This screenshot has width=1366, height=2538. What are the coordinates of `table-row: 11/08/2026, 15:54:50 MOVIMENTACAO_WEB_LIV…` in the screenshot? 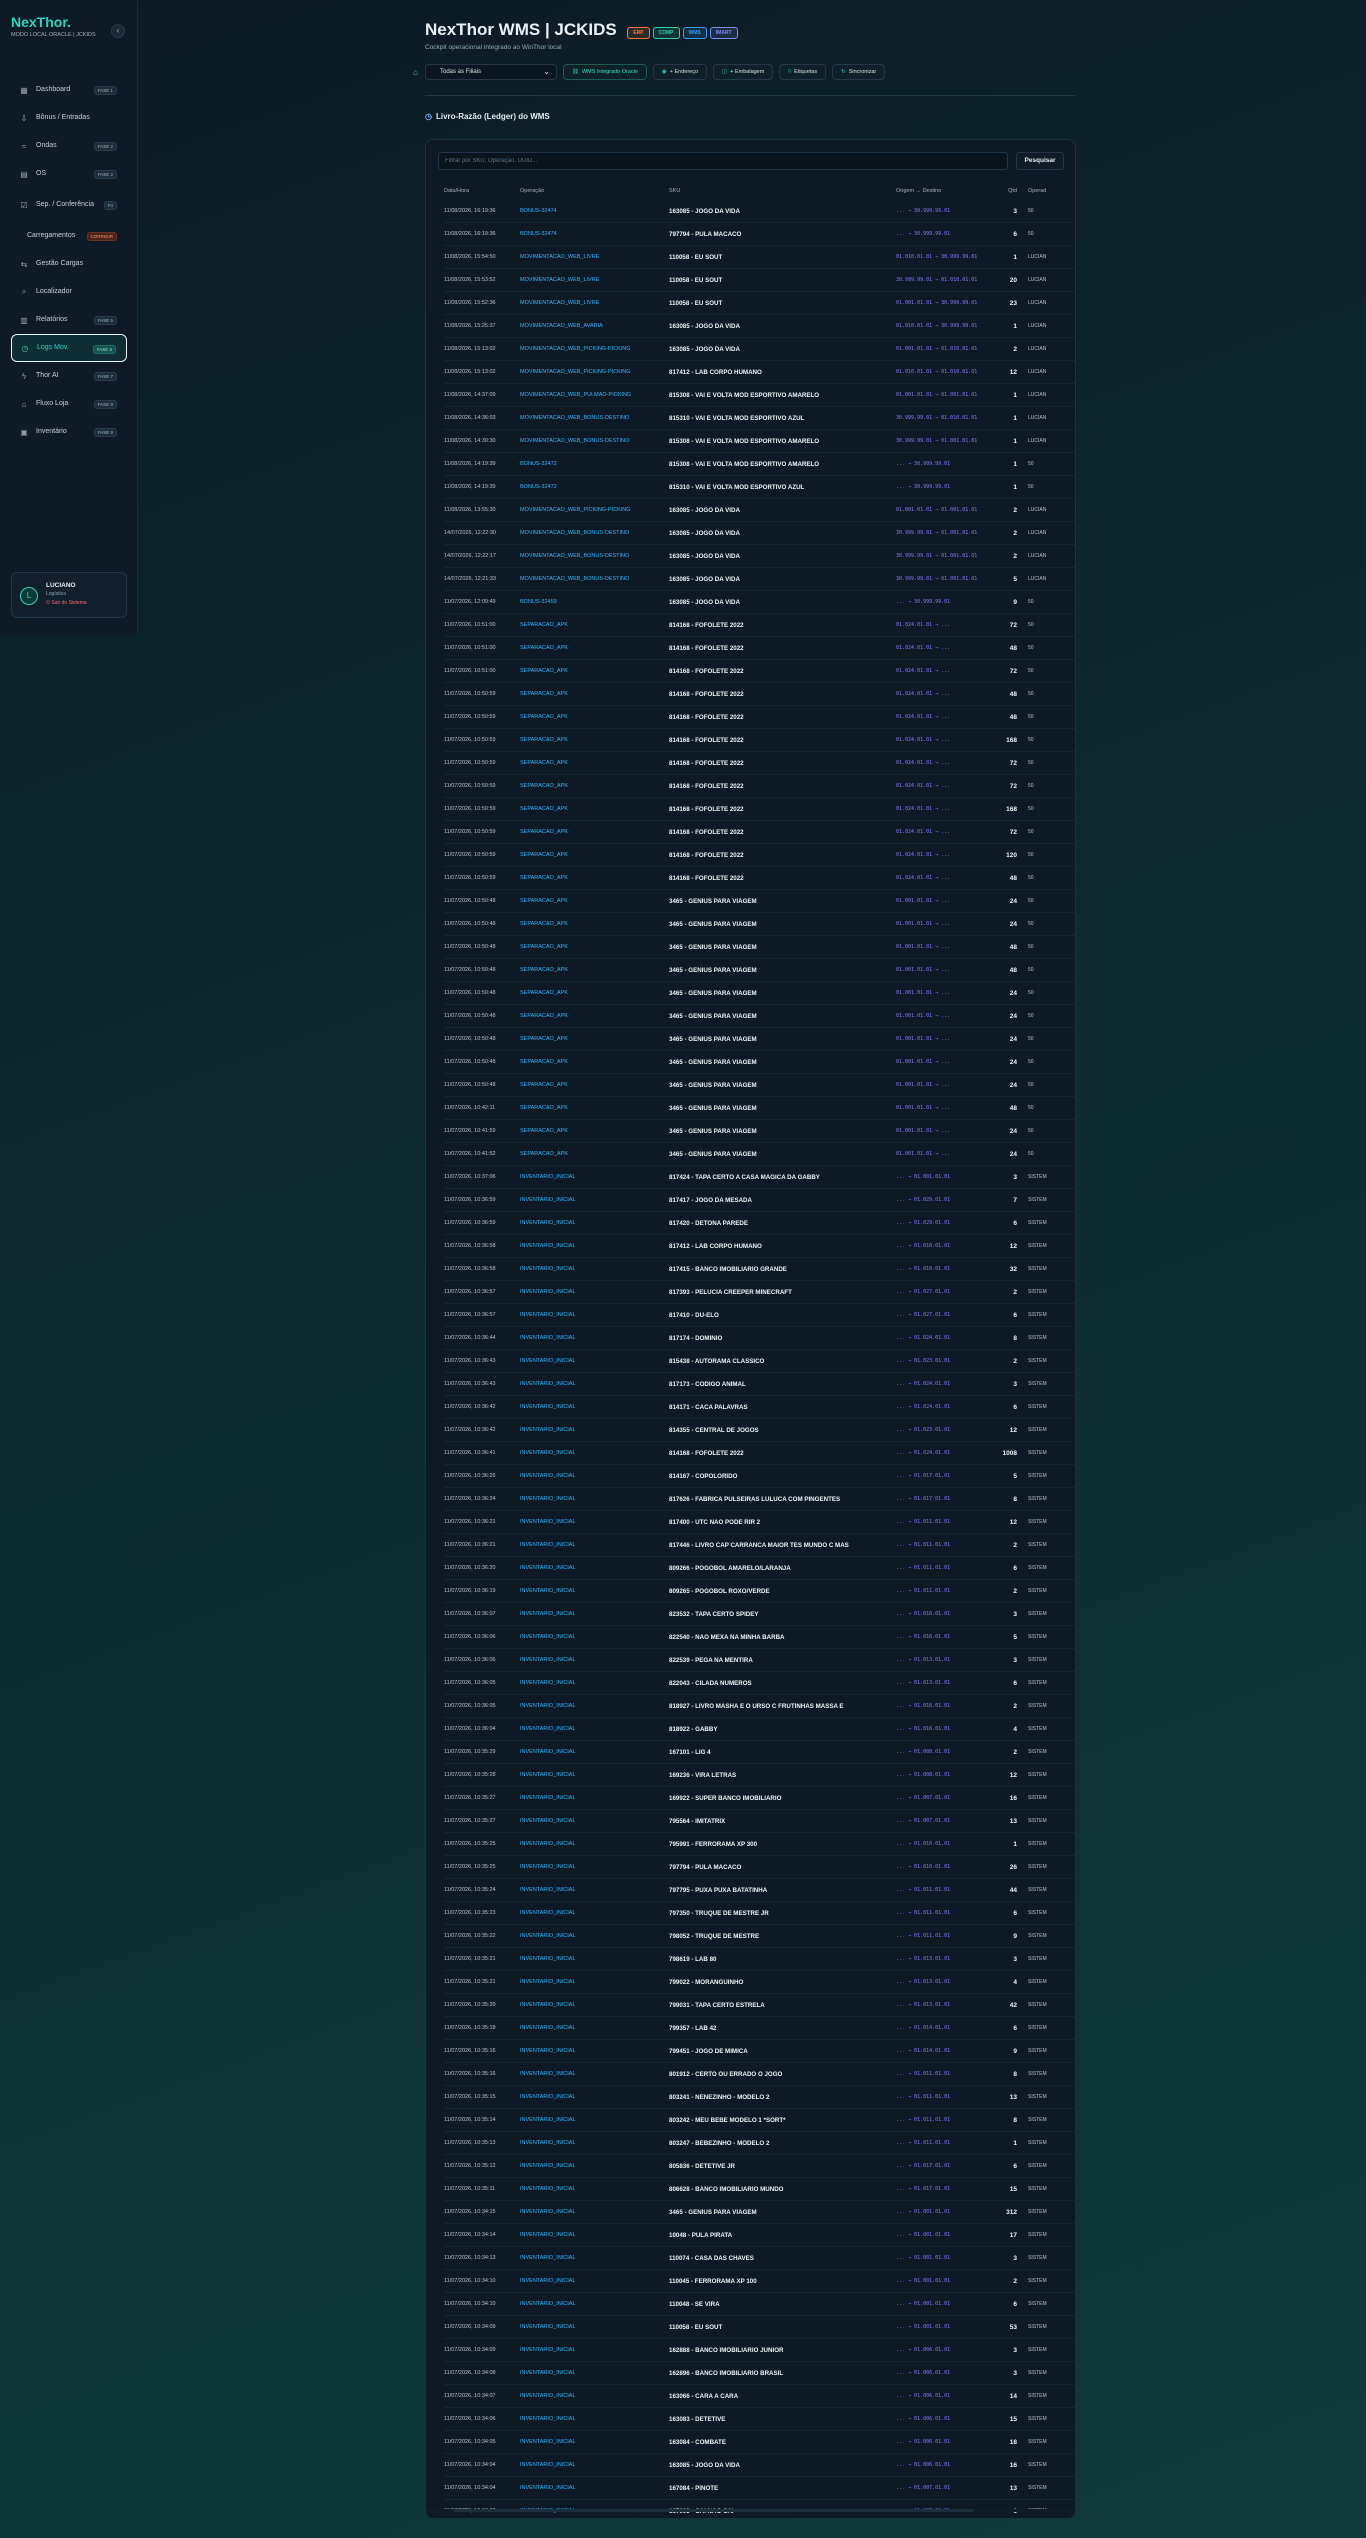 It's located at (759, 257).